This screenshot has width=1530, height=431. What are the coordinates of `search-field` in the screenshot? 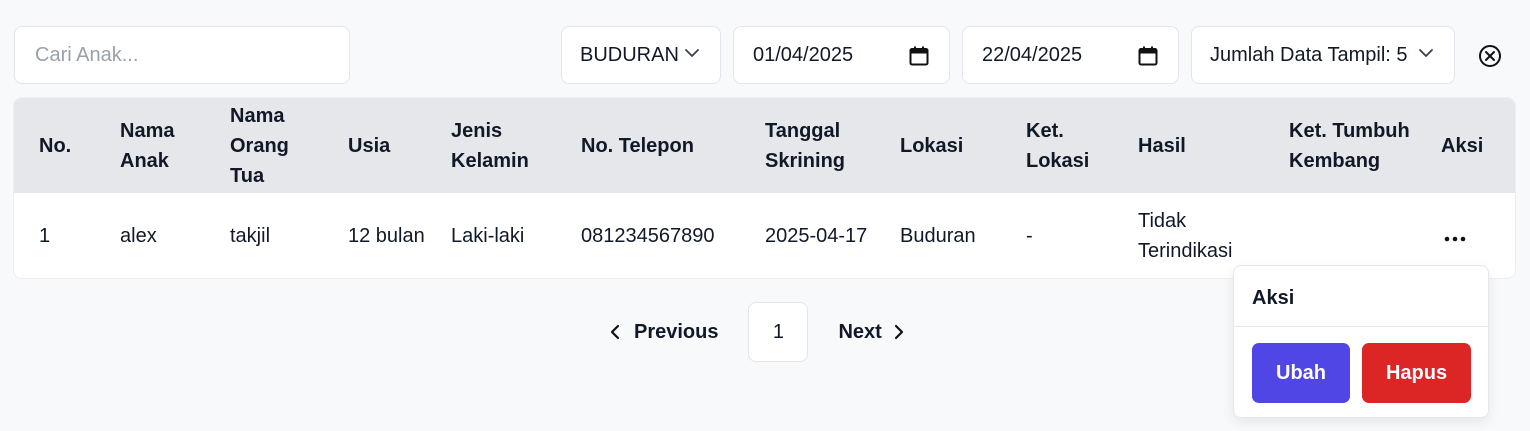 It's located at (182, 55).